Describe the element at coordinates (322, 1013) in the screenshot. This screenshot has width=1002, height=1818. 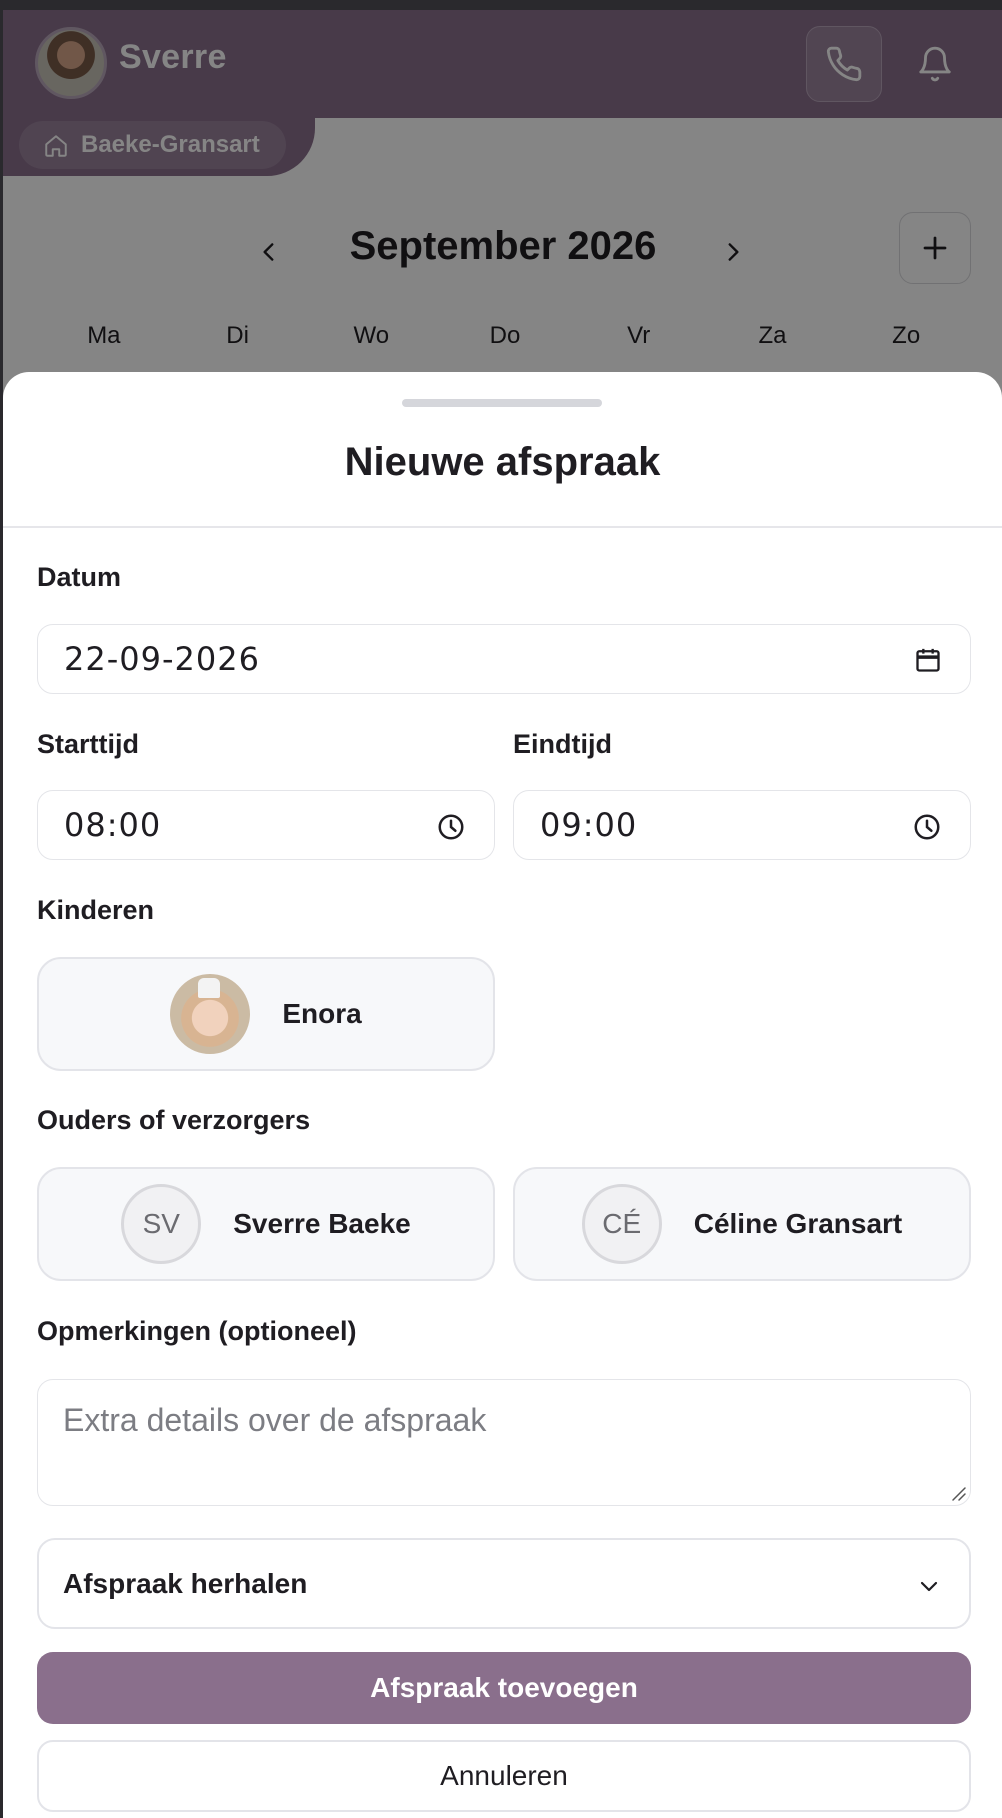
I see `child-name: Enora` at that location.